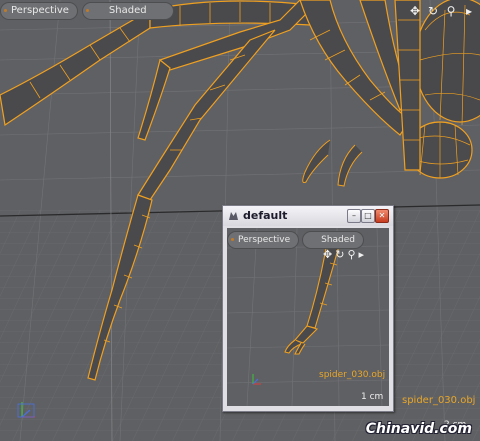  I want to click on view-mode-label: Perspective, so click(40, 10).